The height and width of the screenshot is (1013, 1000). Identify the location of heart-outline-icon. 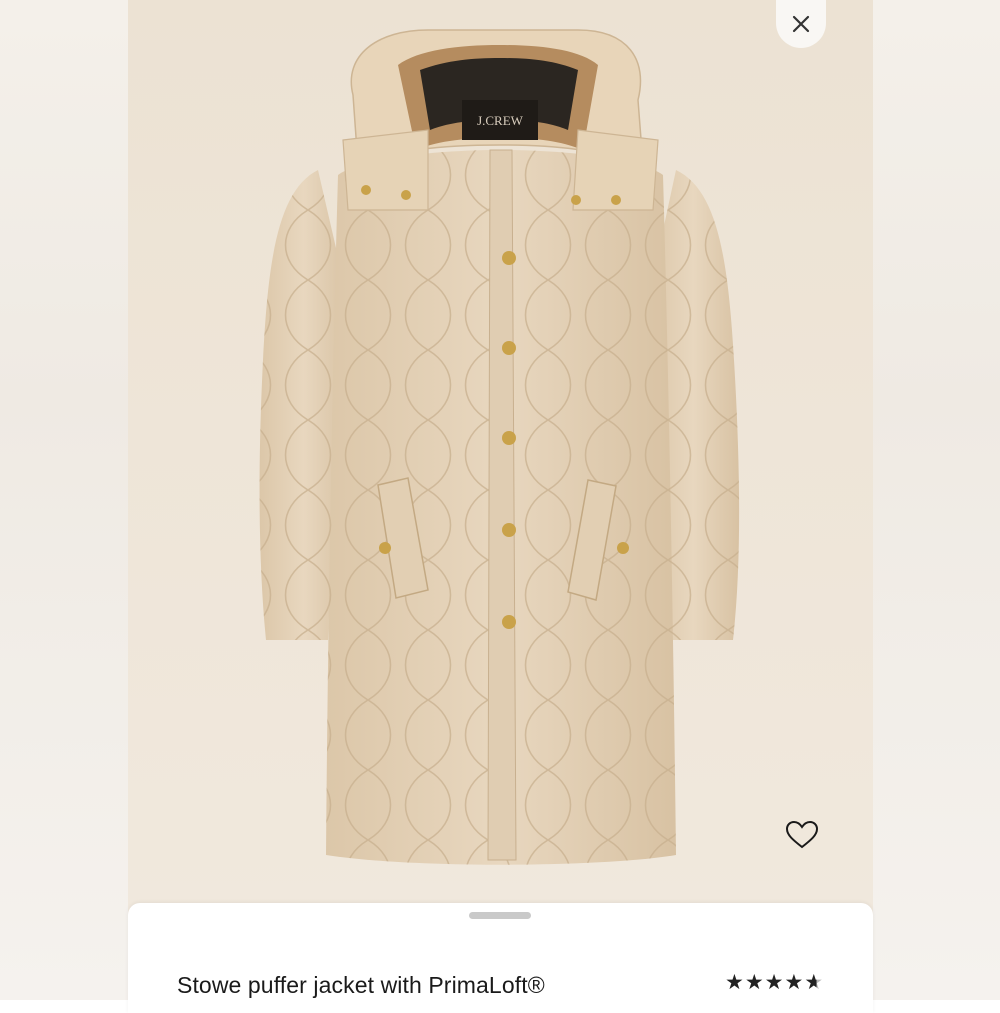
(802, 834).